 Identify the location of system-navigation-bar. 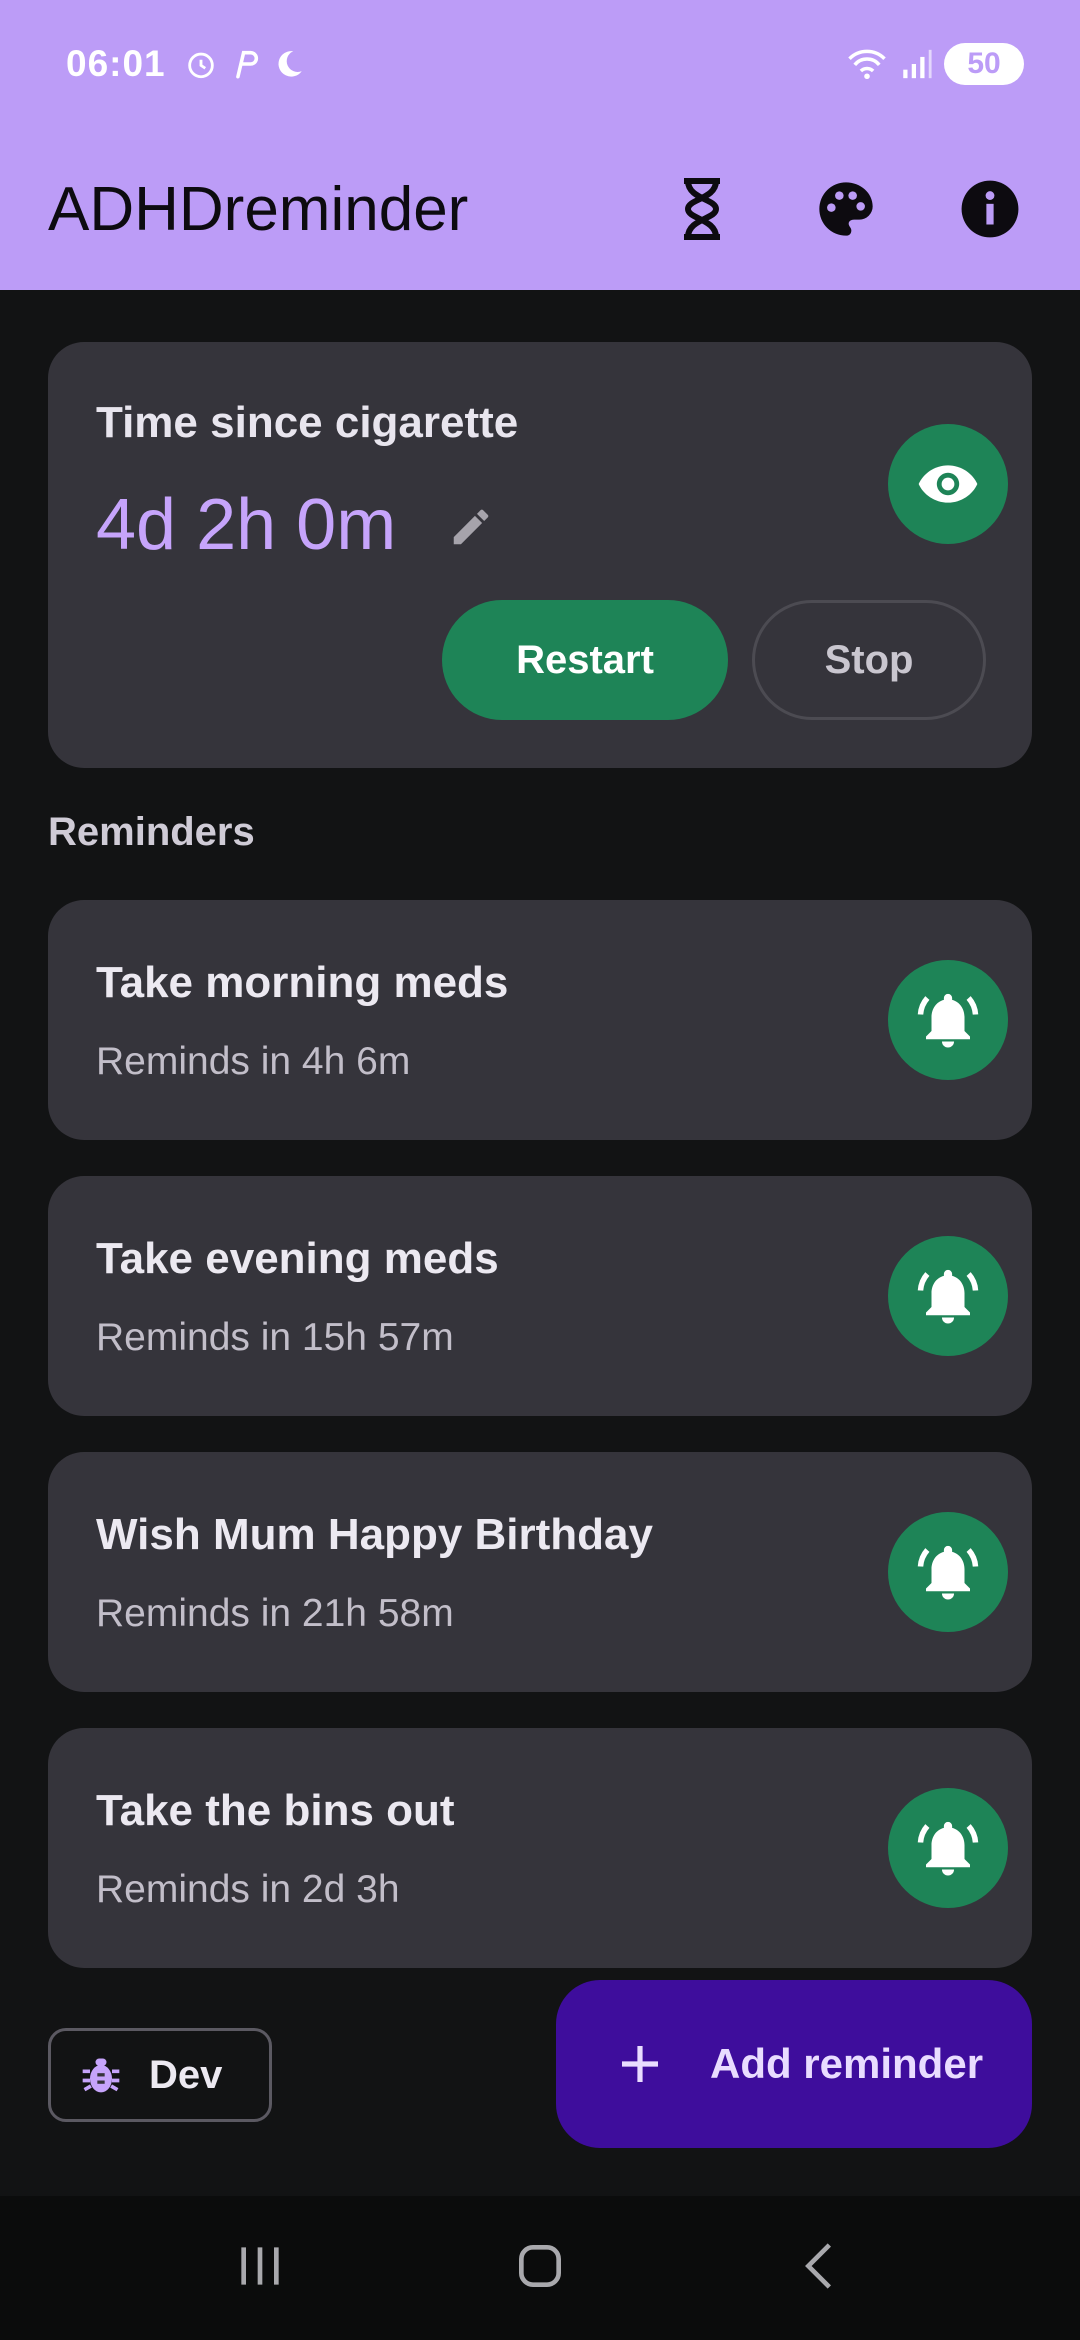
(540, 2268).